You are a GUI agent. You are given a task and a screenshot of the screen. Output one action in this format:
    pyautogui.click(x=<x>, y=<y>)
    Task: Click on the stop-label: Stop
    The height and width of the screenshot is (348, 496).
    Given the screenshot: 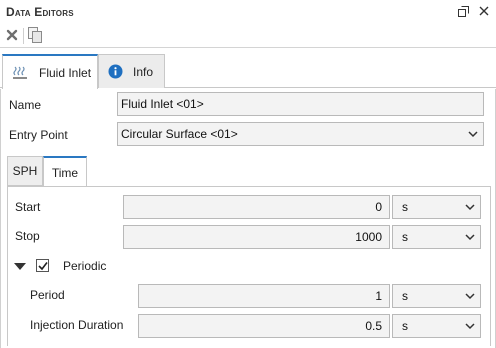 What is the action you would take?
    pyautogui.click(x=27, y=236)
    